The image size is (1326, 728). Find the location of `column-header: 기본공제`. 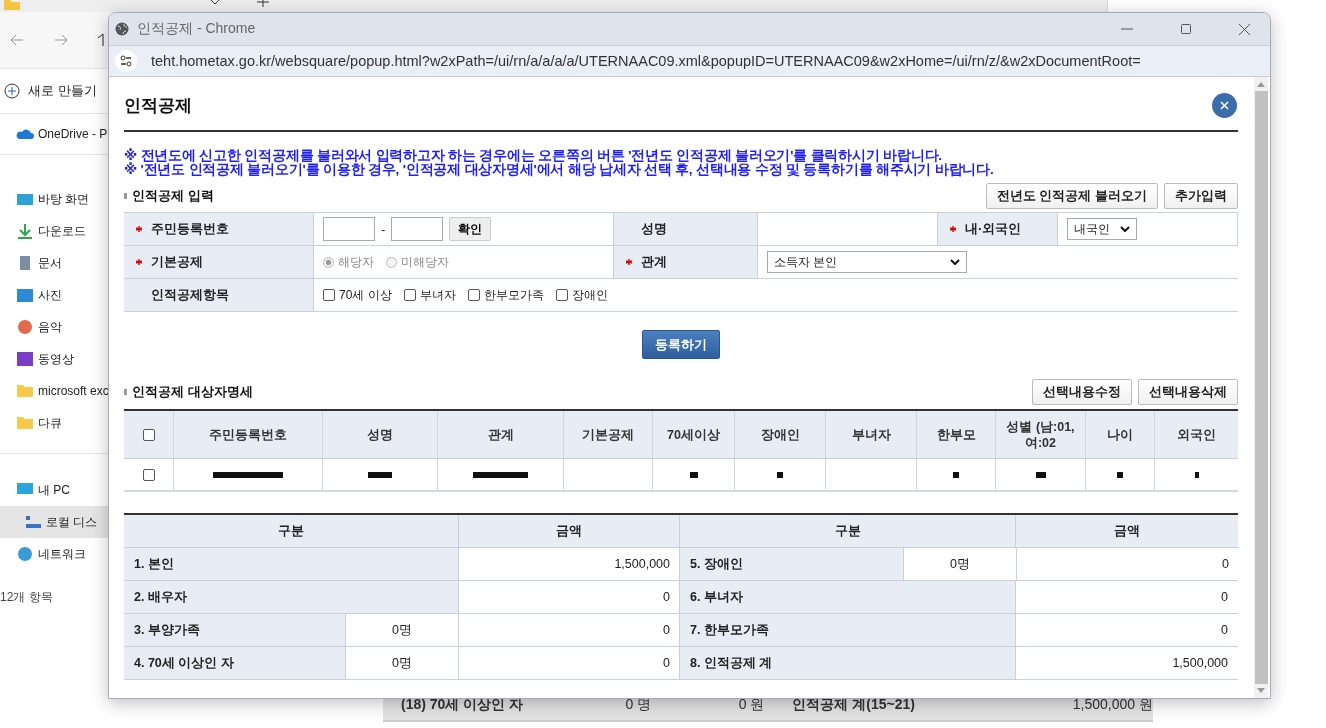

column-header: 기본공제 is located at coordinates (608, 434).